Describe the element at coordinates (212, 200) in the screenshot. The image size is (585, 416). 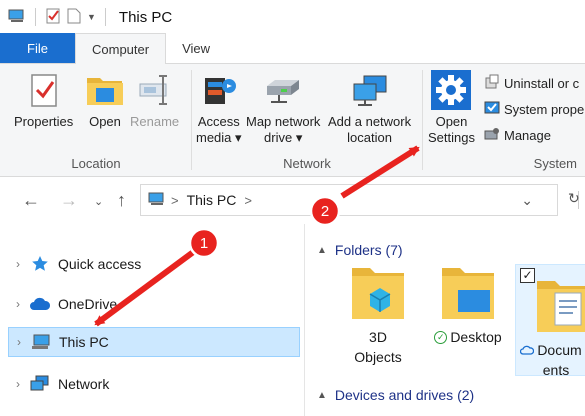
I see `address-path: This PC` at that location.